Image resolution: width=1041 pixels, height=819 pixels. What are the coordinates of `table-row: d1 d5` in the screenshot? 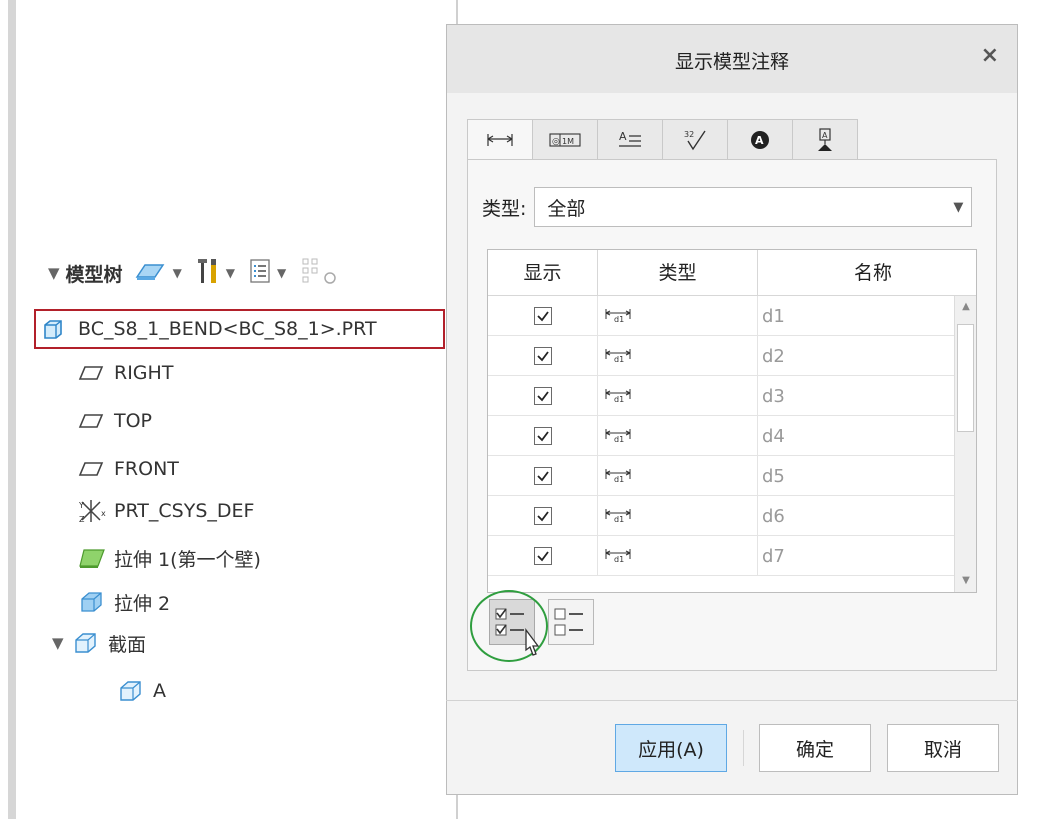 It's located at (721, 476).